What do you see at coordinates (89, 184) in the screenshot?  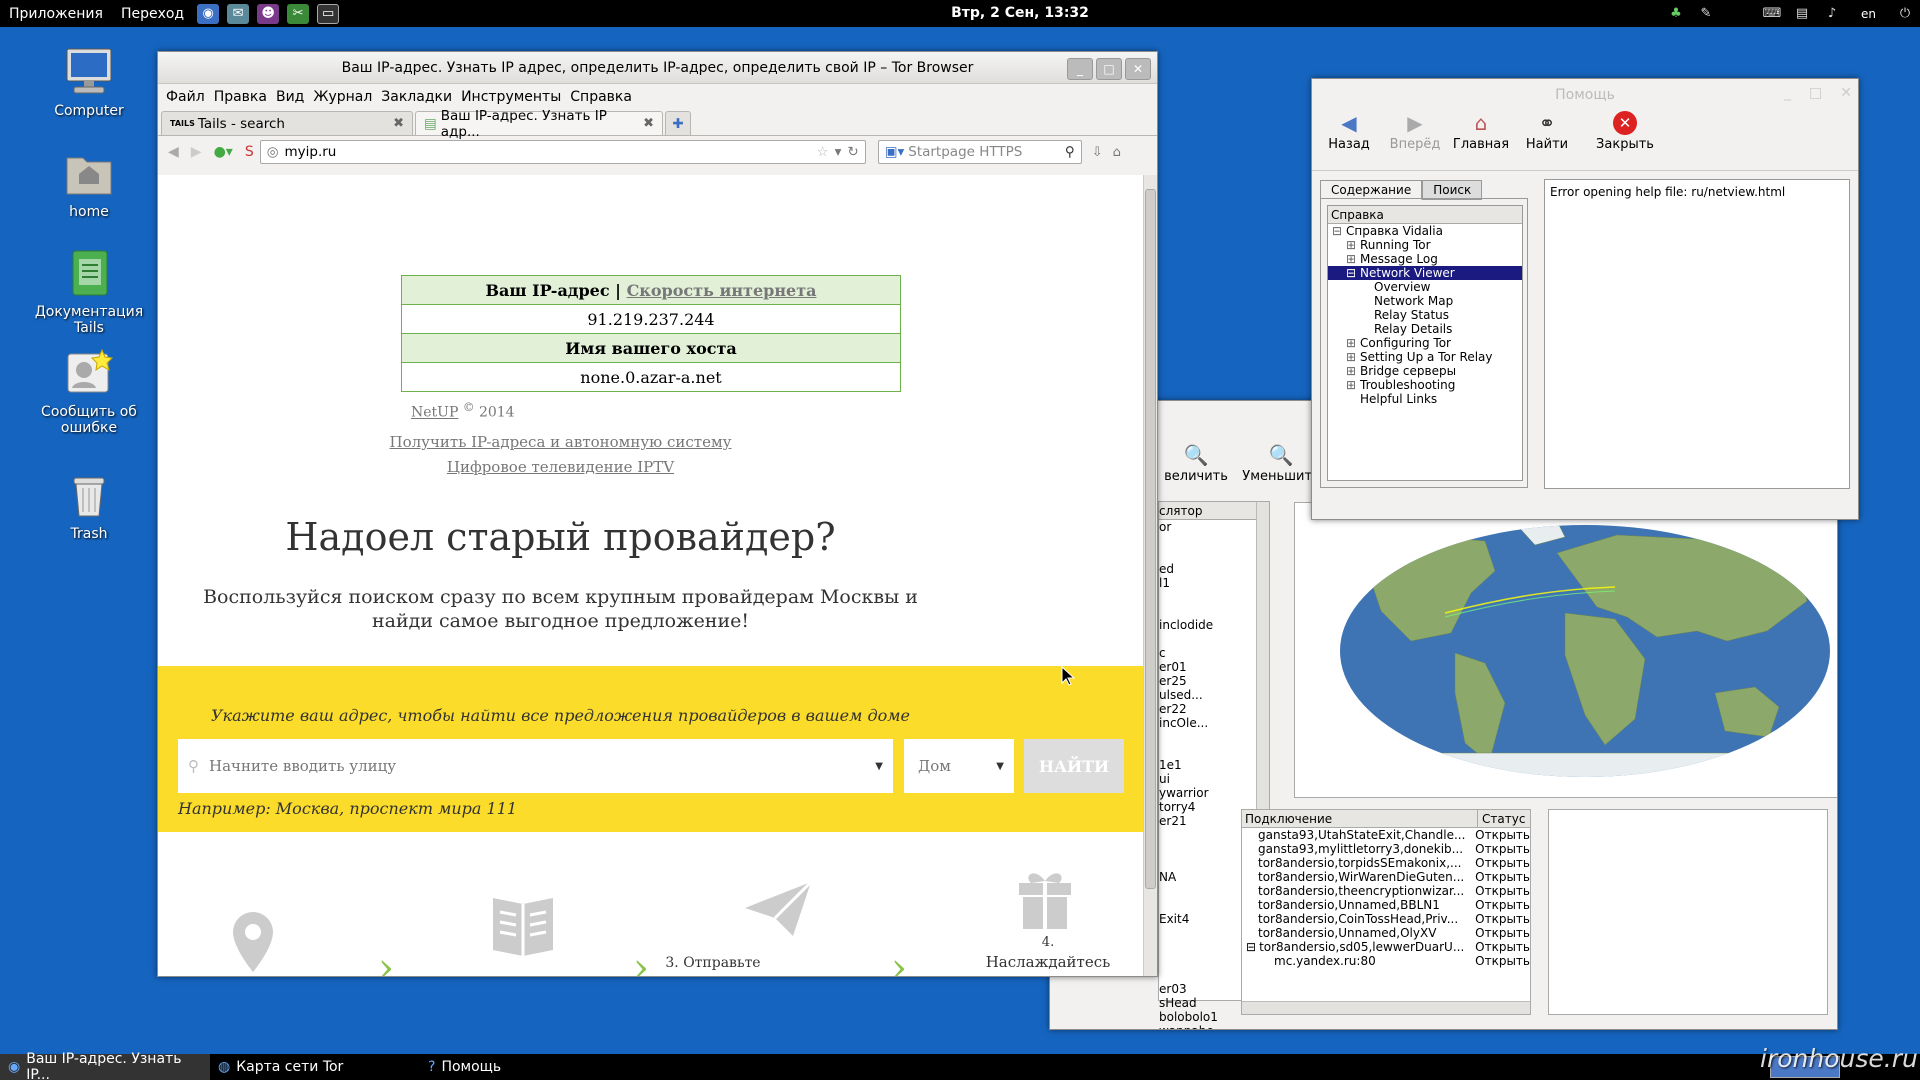 I see `desktop-icon-home: home` at bounding box center [89, 184].